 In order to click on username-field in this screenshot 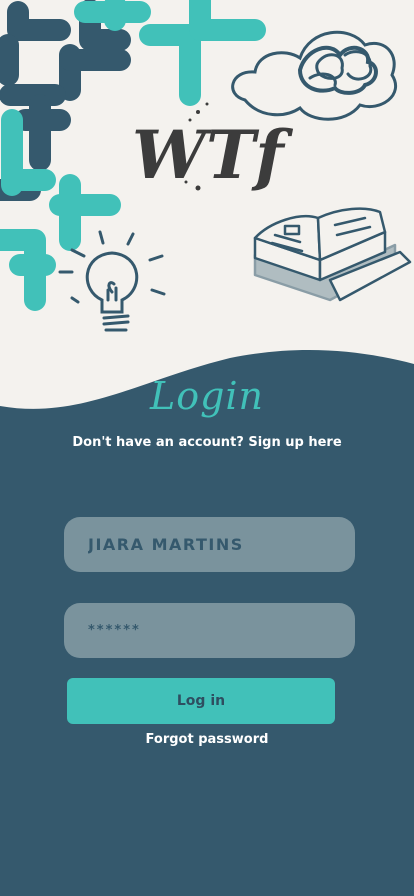, I will do `click(209, 544)`.